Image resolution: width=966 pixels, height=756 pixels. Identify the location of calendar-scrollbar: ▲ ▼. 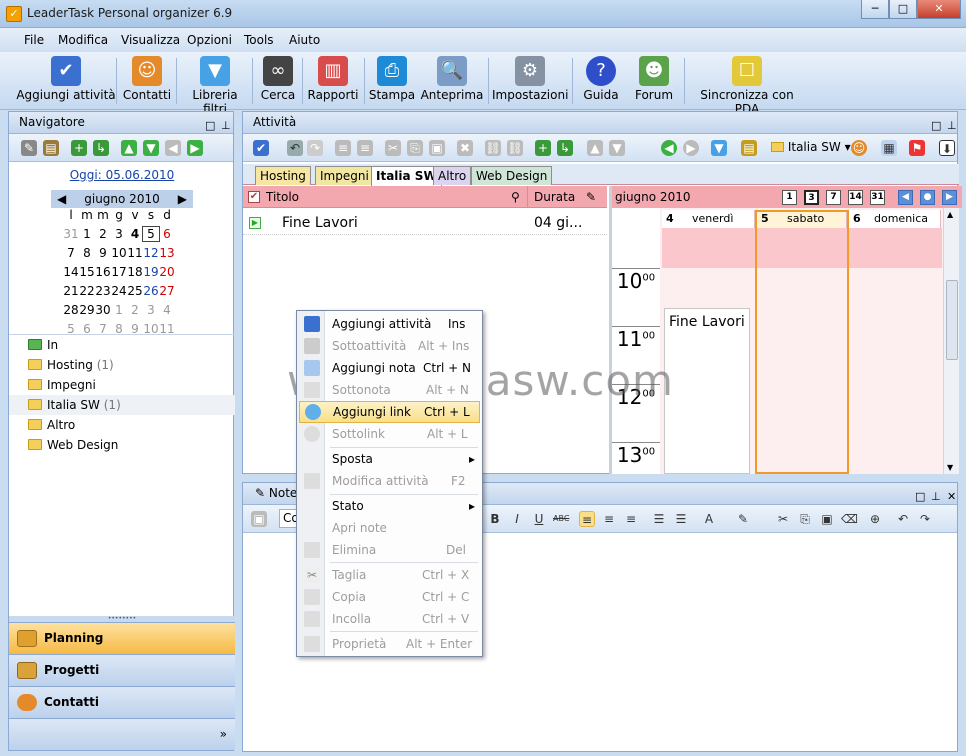
(951, 341).